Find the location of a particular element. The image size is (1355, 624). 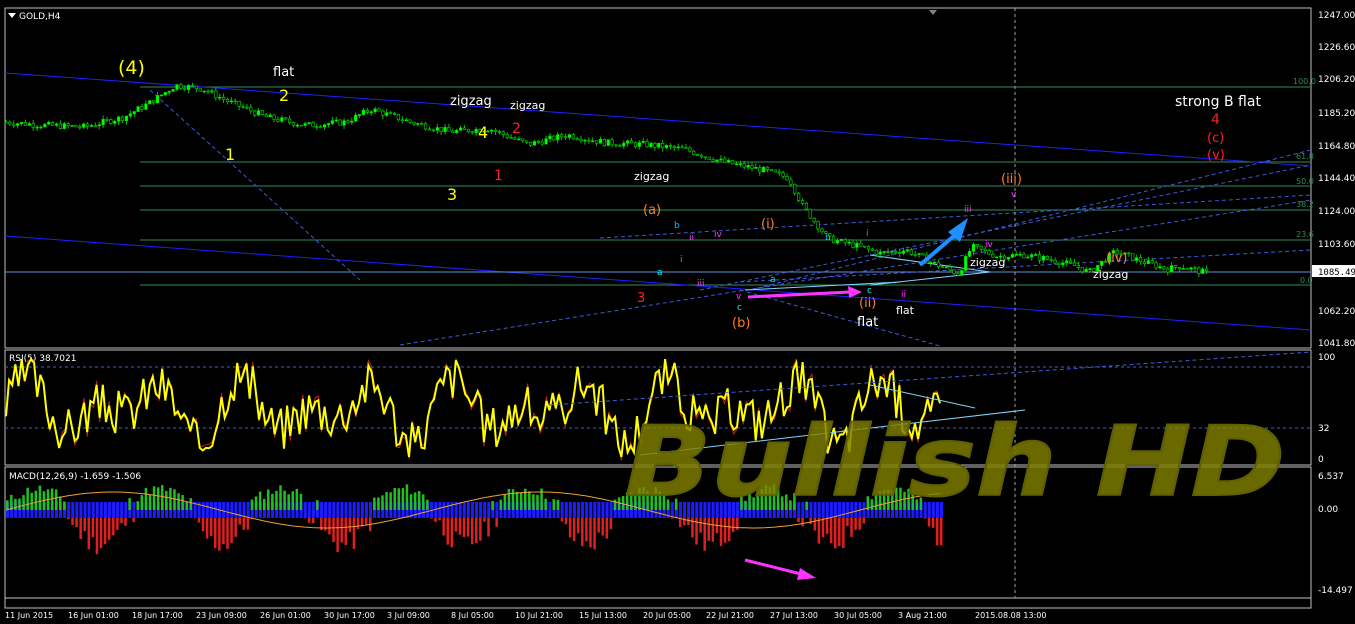

dropdown-icon is located at coordinates (12, 15).